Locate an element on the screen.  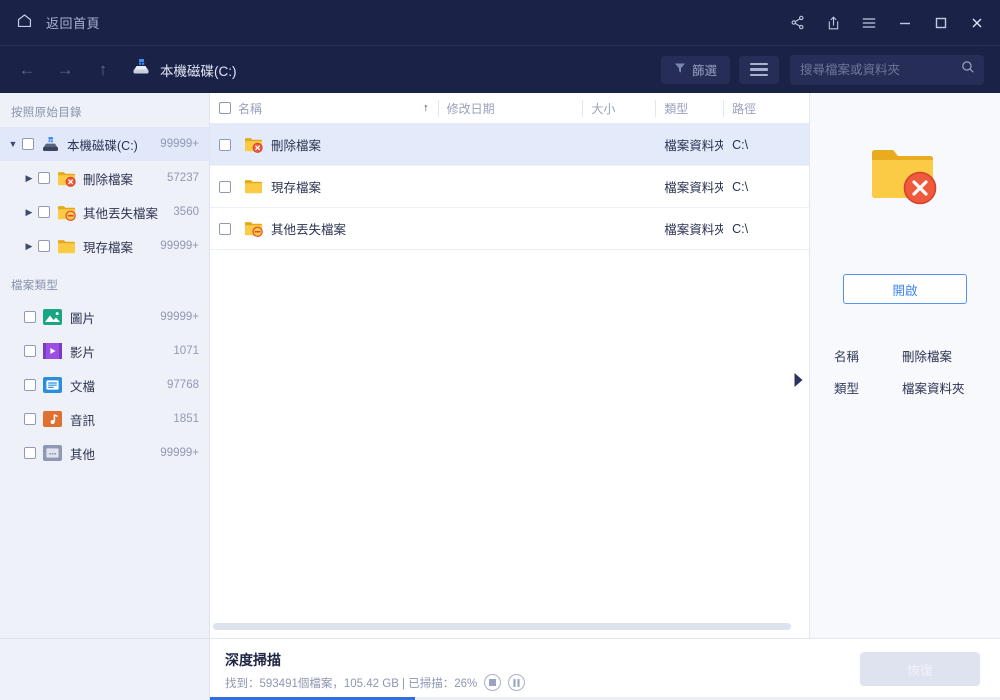
share-icon is located at coordinates (797, 23).